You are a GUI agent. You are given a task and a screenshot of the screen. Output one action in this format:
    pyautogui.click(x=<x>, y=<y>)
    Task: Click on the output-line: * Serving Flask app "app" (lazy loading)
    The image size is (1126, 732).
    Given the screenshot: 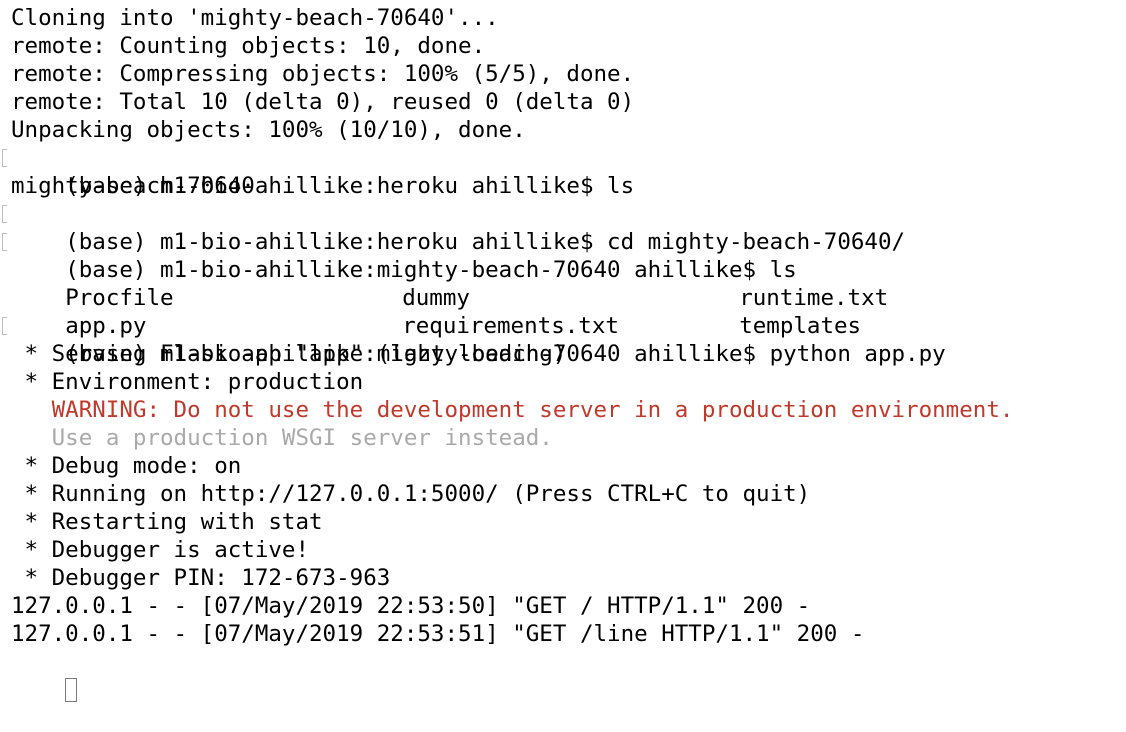 What is the action you would take?
    pyautogui.click(x=289, y=354)
    